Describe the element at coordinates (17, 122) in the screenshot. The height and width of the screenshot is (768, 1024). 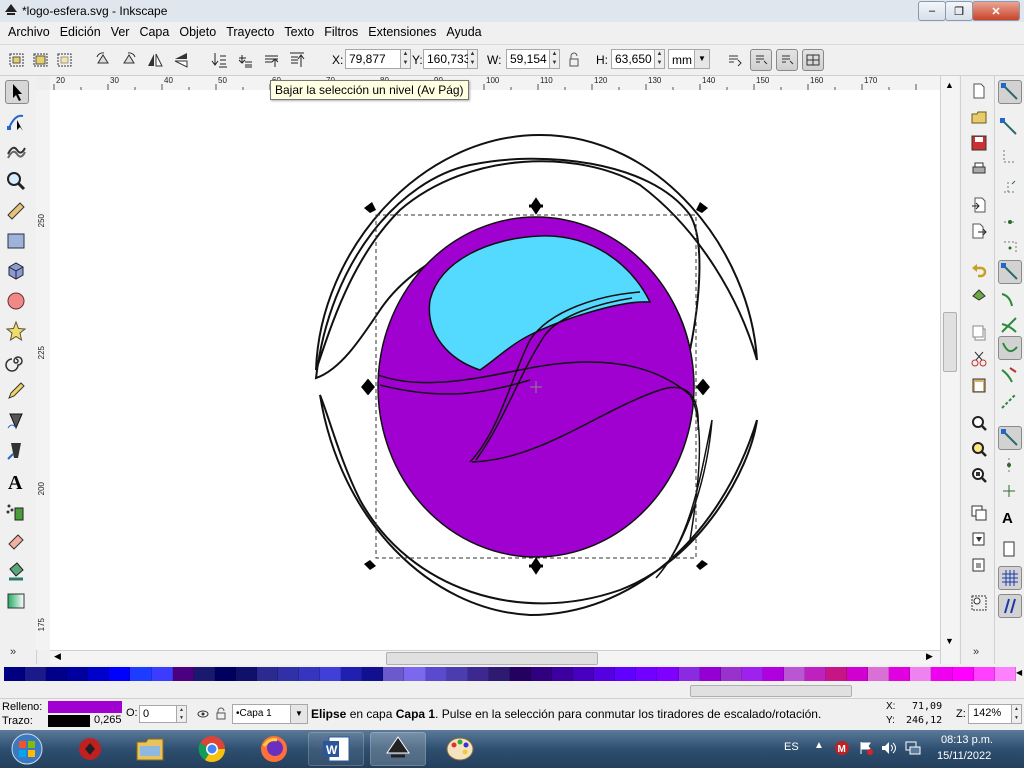
I see `node-tool` at that location.